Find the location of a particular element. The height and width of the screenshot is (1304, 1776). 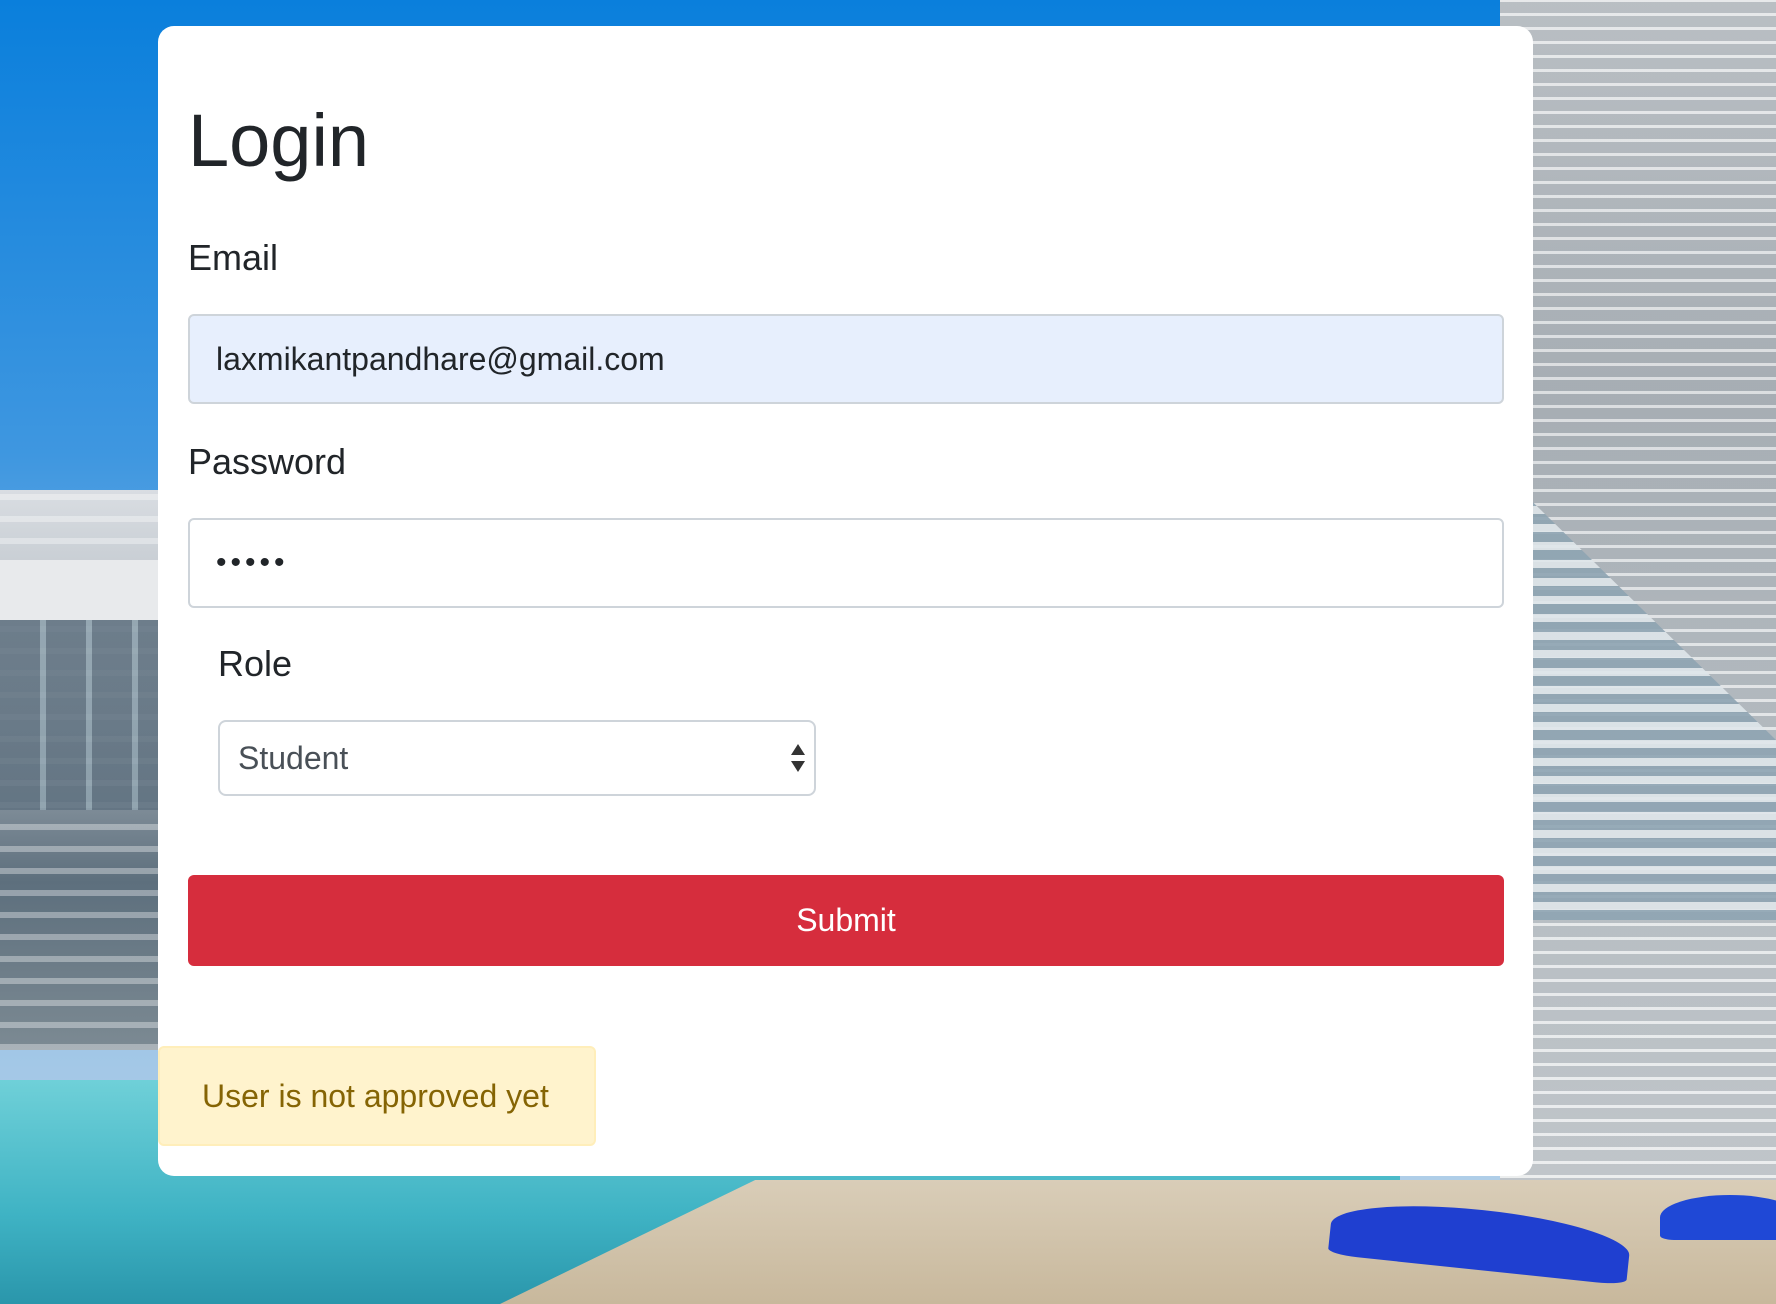

role-select-value: Student is located at coordinates (293, 757).